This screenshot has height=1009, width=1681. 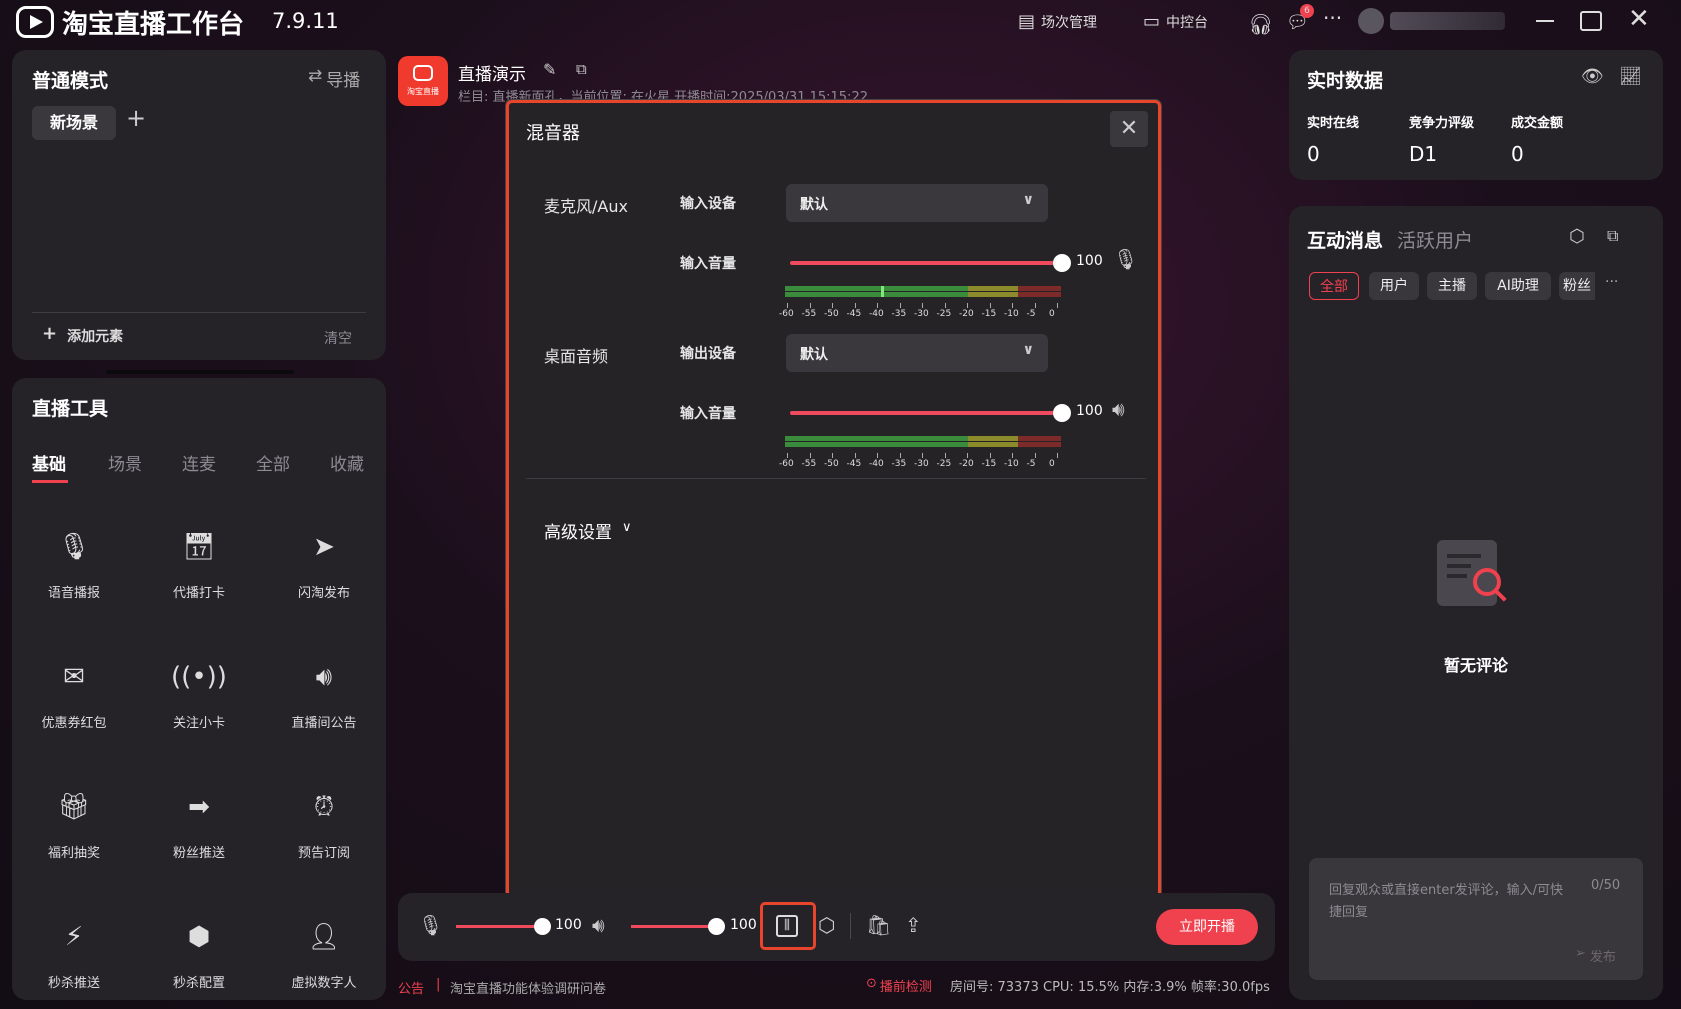 I want to click on popout-window-icon: ⧉, so click(x=1612, y=236).